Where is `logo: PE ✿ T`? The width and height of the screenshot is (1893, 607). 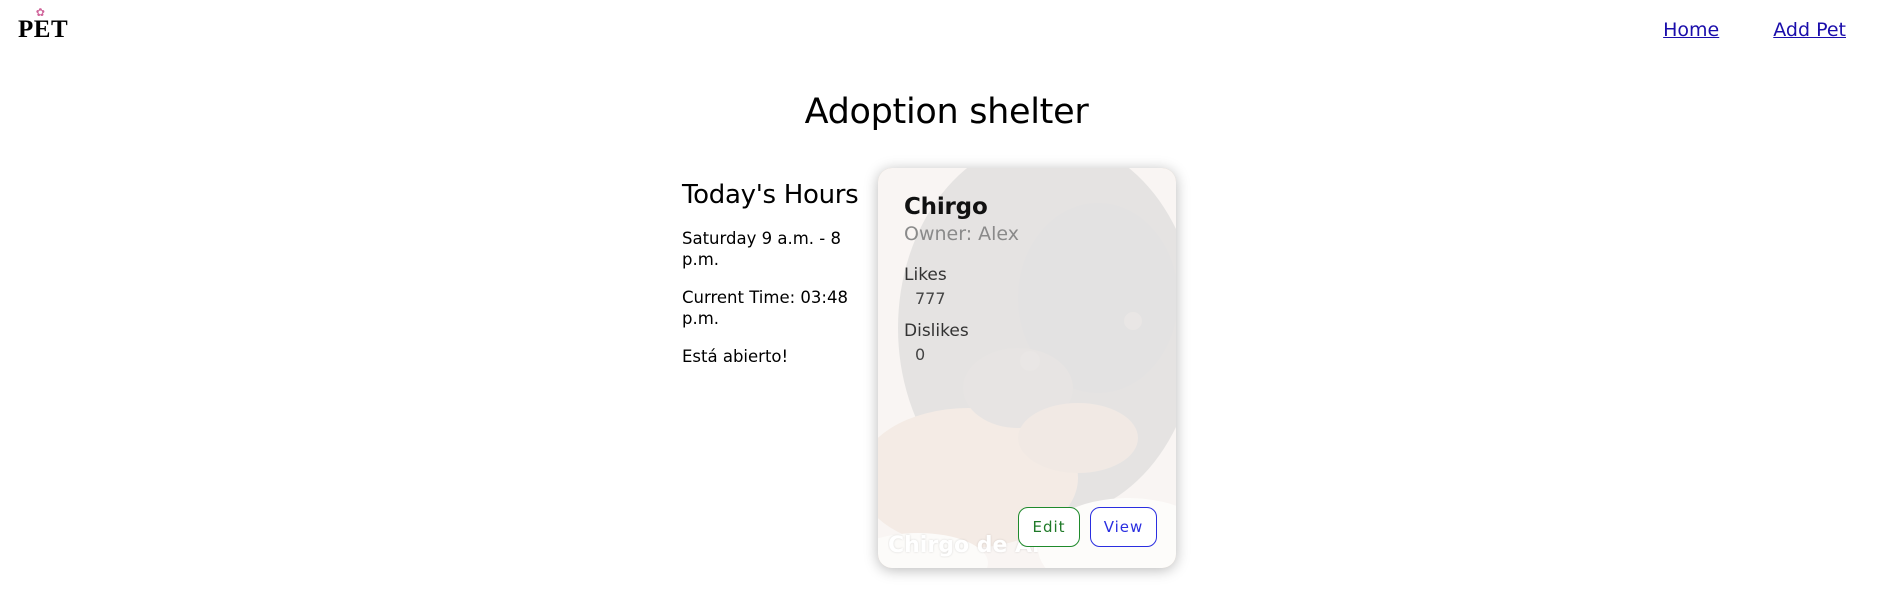
logo: PE ✿ T is located at coordinates (43, 25).